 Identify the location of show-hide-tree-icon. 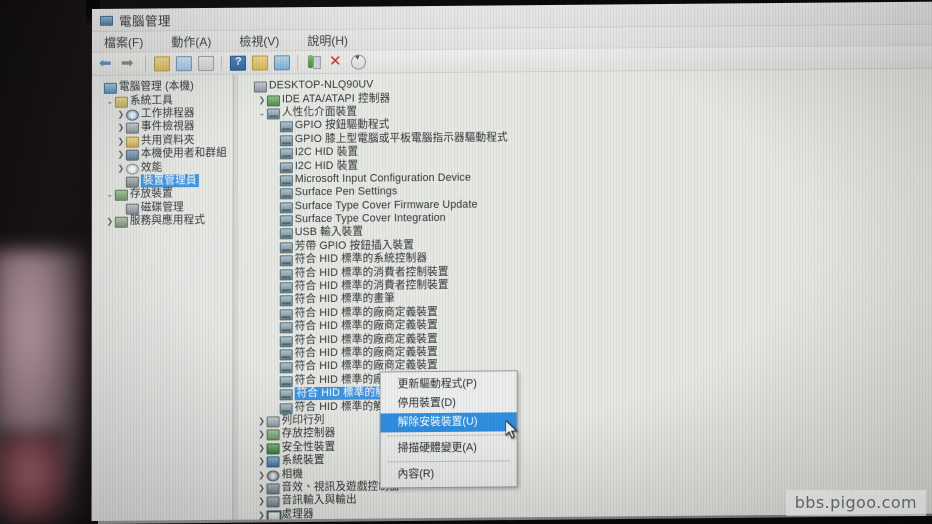
(183, 63).